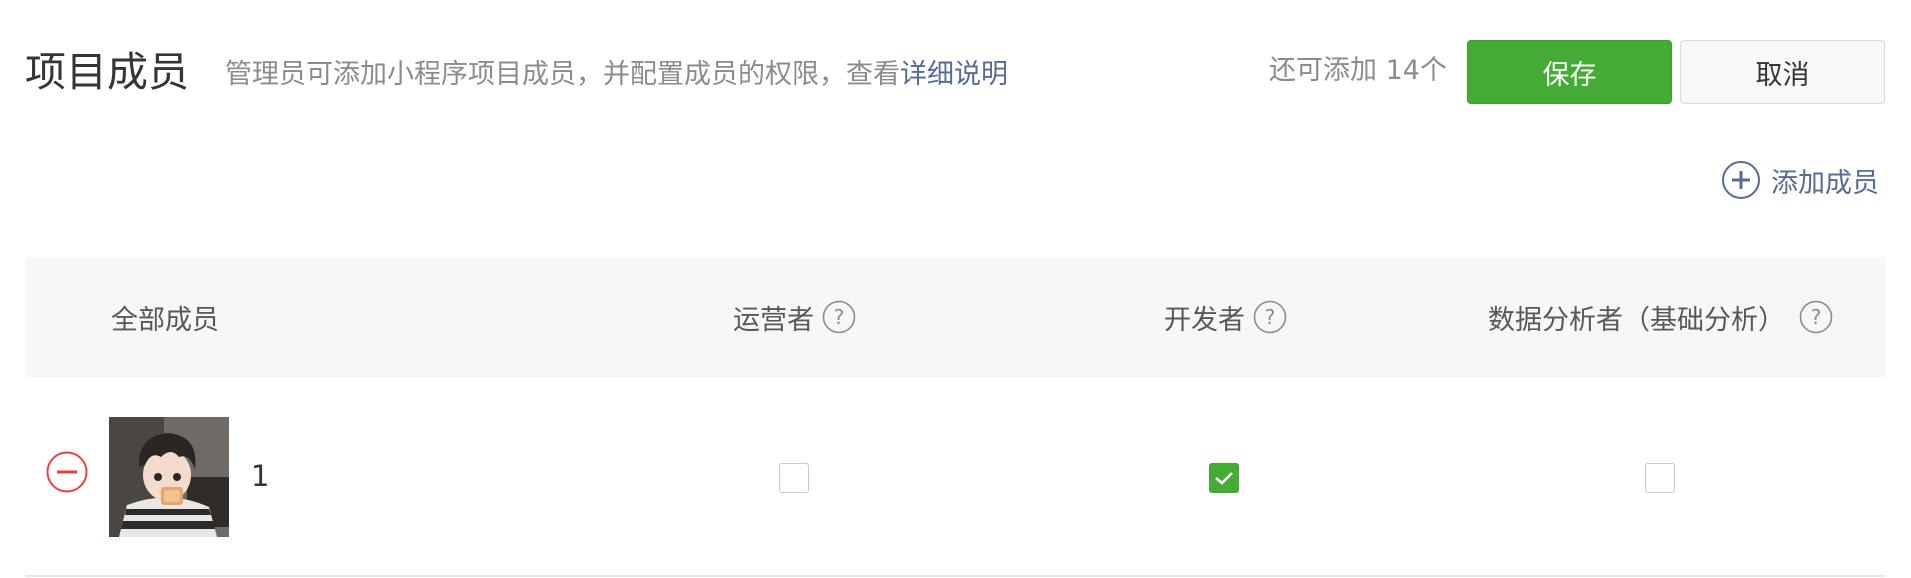 The width and height of the screenshot is (1911, 578). I want to click on column-operator: 运营者 ?, so click(794, 317).